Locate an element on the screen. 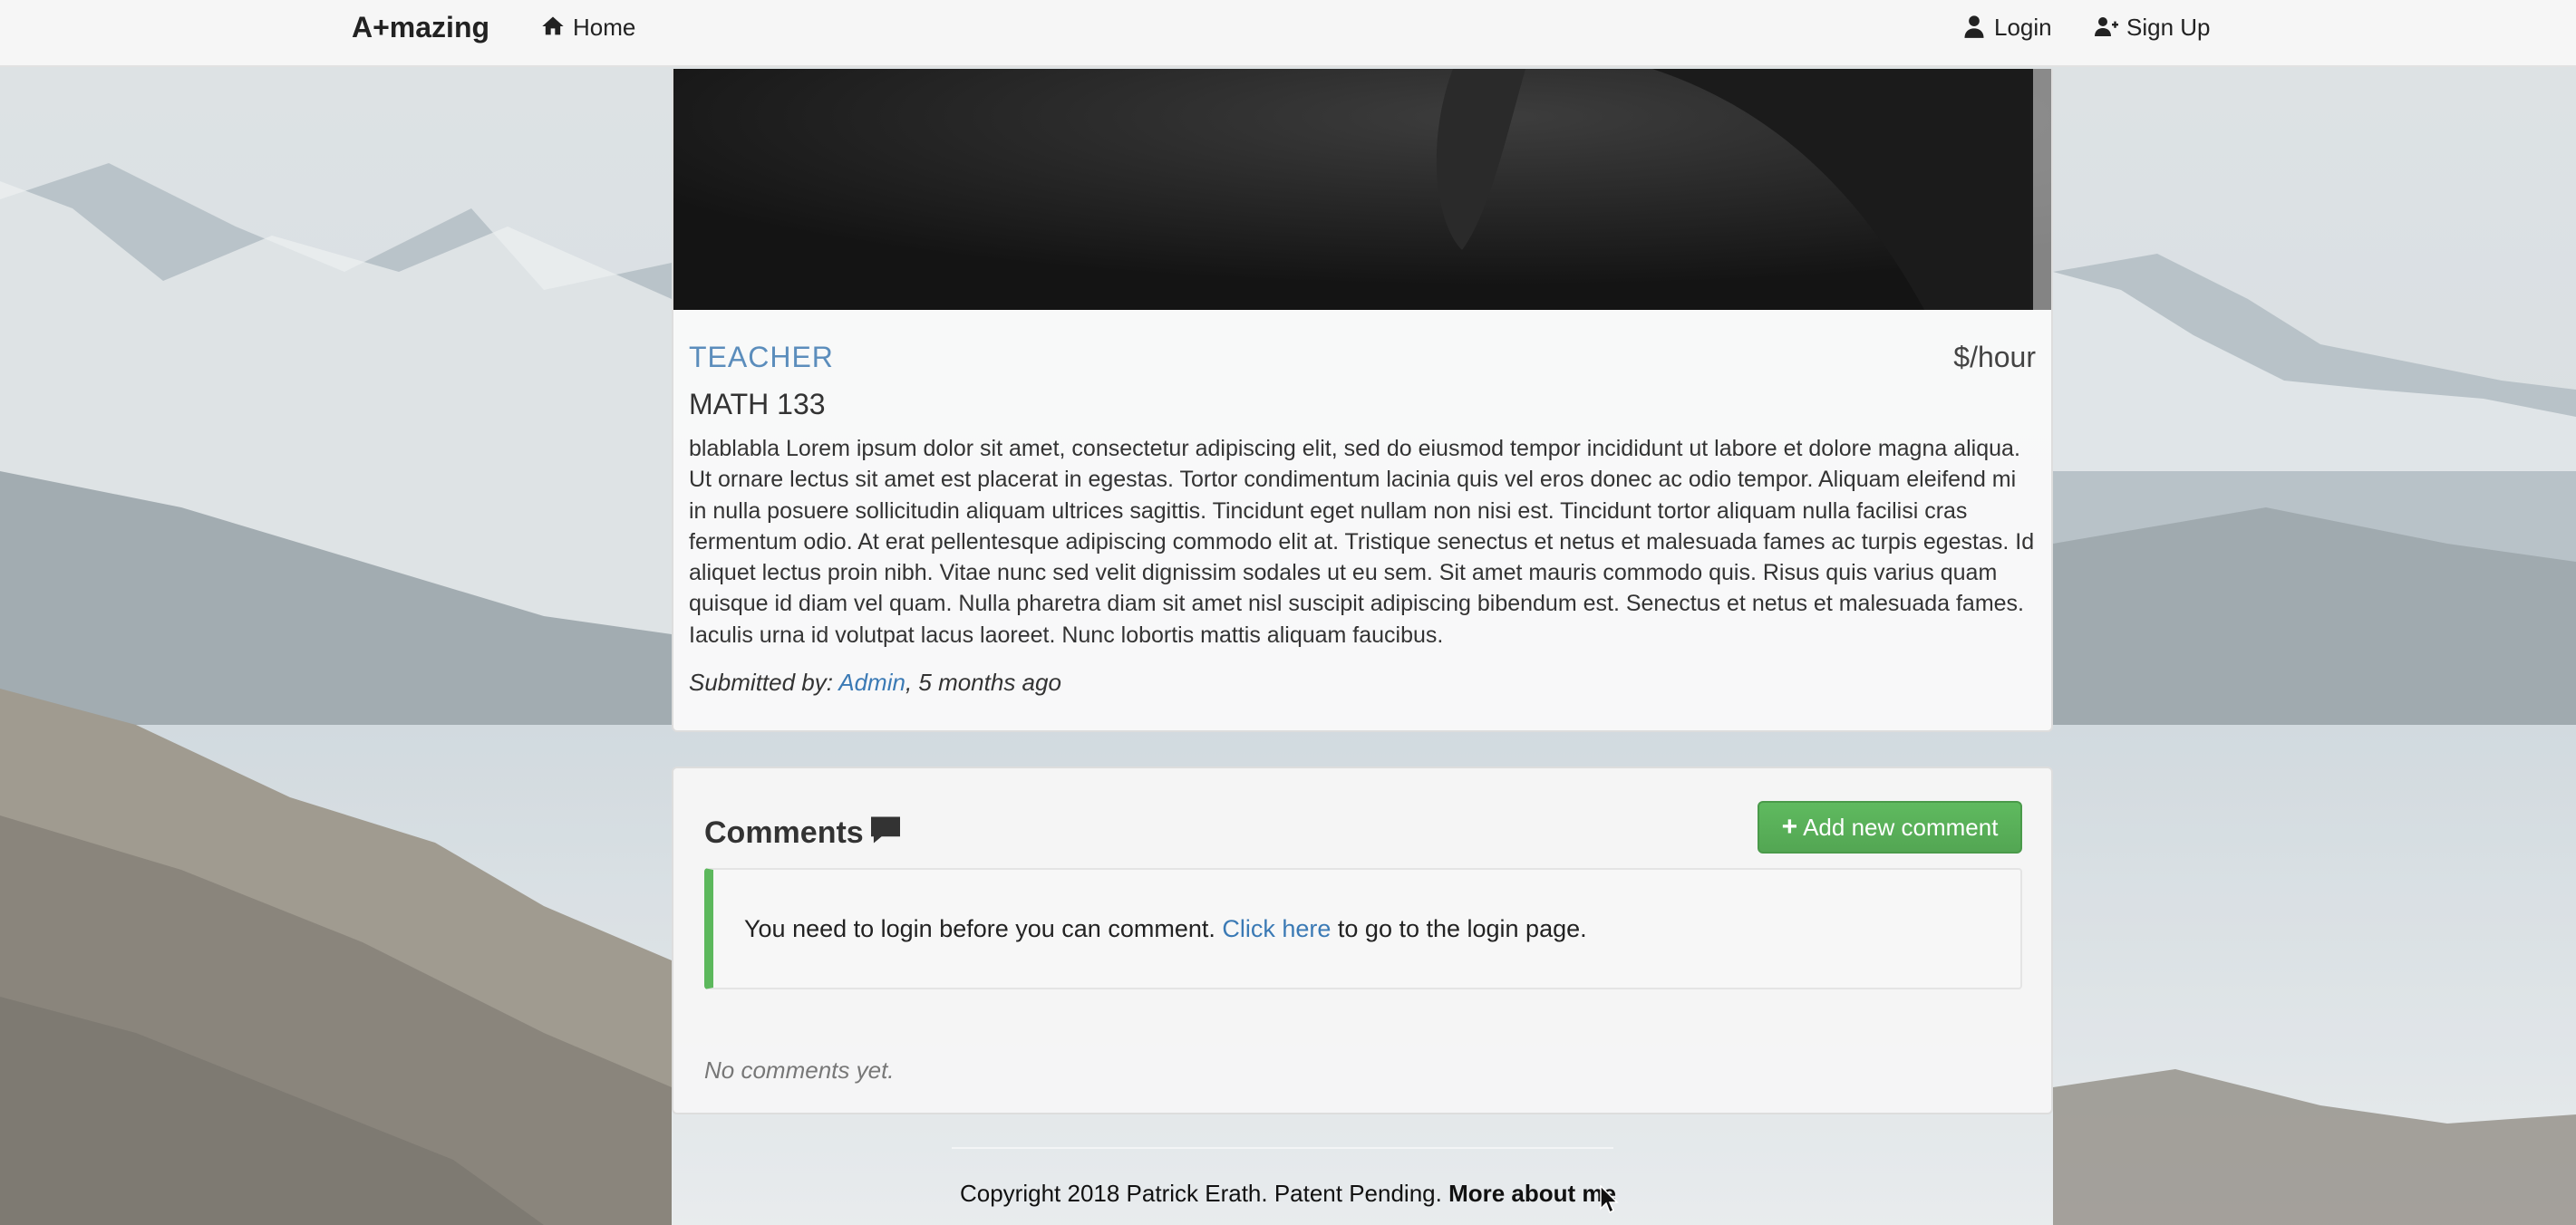  plus-icon: + is located at coordinates (1789, 827).